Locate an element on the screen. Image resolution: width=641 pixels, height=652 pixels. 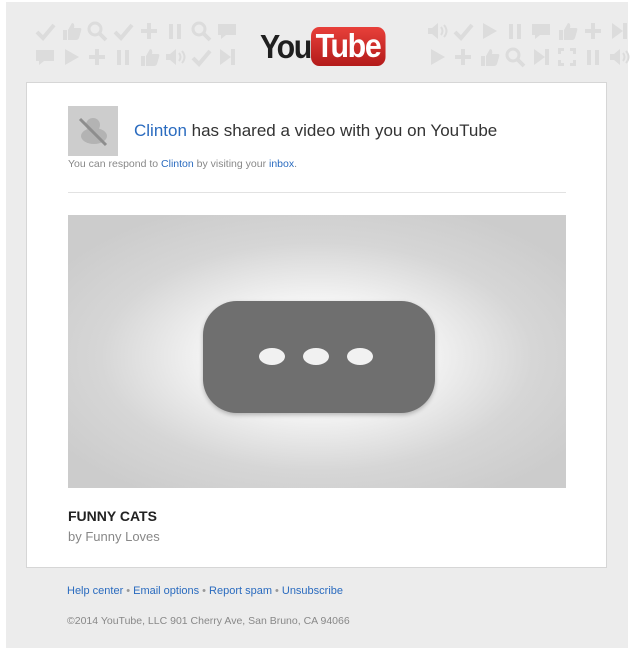
headline-text: has shared a video with you on YouTube is located at coordinates (342, 130).